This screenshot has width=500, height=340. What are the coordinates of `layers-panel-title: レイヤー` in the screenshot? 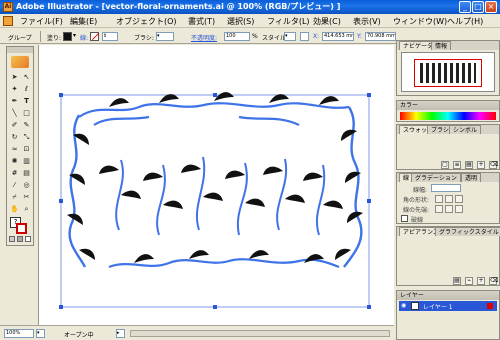 It's located at (448, 295).